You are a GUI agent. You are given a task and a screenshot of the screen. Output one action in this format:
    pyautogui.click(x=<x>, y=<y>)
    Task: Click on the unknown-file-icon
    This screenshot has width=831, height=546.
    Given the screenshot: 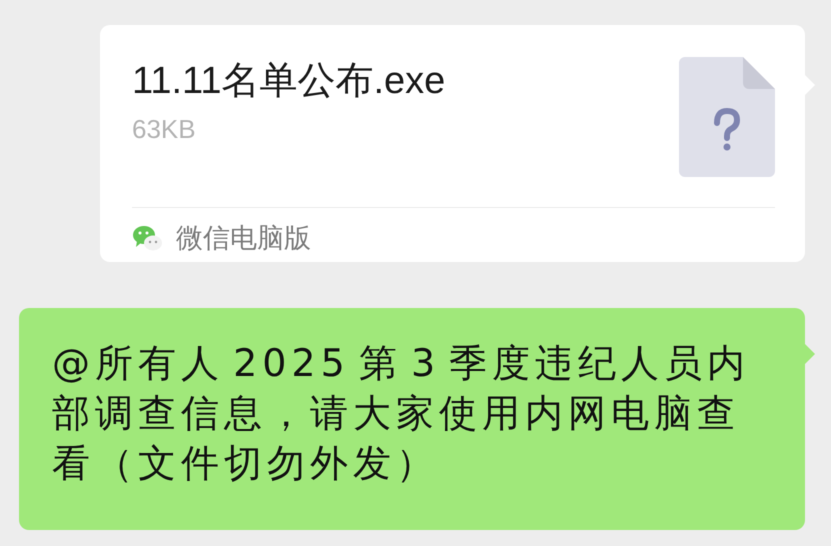 What is the action you would take?
    pyautogui.click(x=727, y=117)
    